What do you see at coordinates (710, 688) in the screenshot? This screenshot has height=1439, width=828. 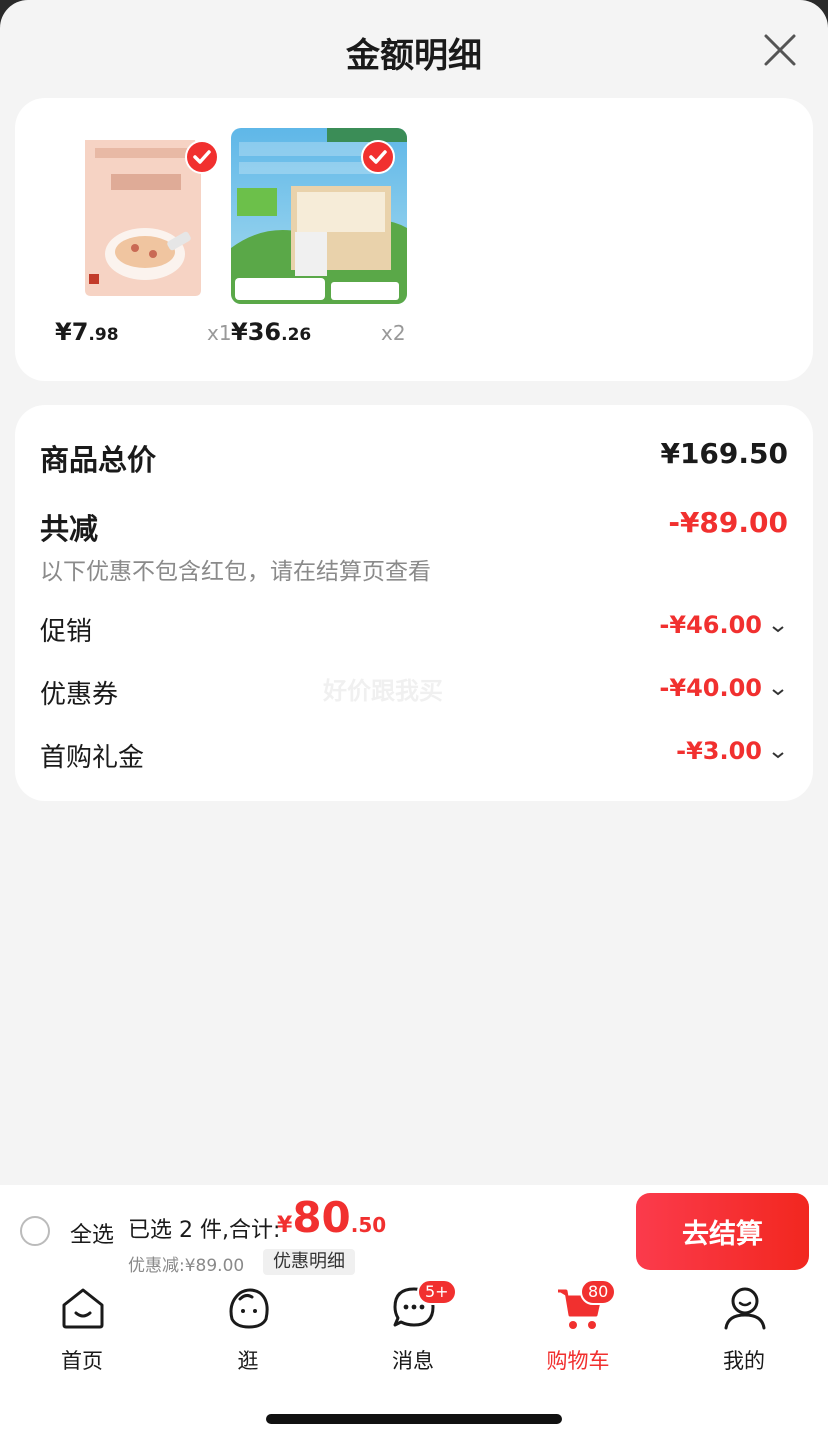 I see `coupon-value: -¥40.00` at bounding box center [710, 688].